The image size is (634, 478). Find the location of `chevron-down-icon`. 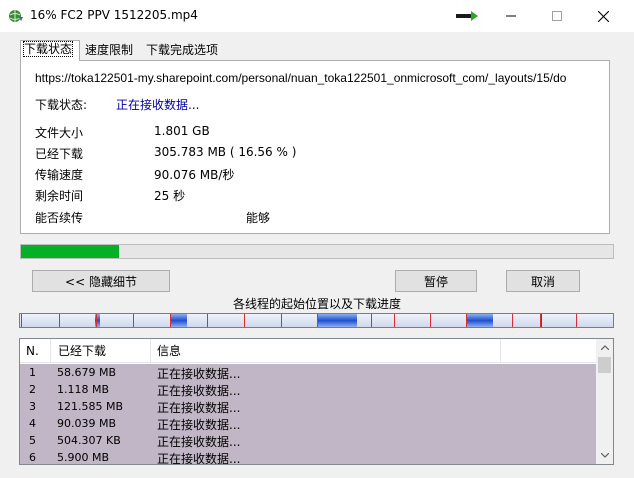

chevron-down-icon is located at coordinates (604, 455).